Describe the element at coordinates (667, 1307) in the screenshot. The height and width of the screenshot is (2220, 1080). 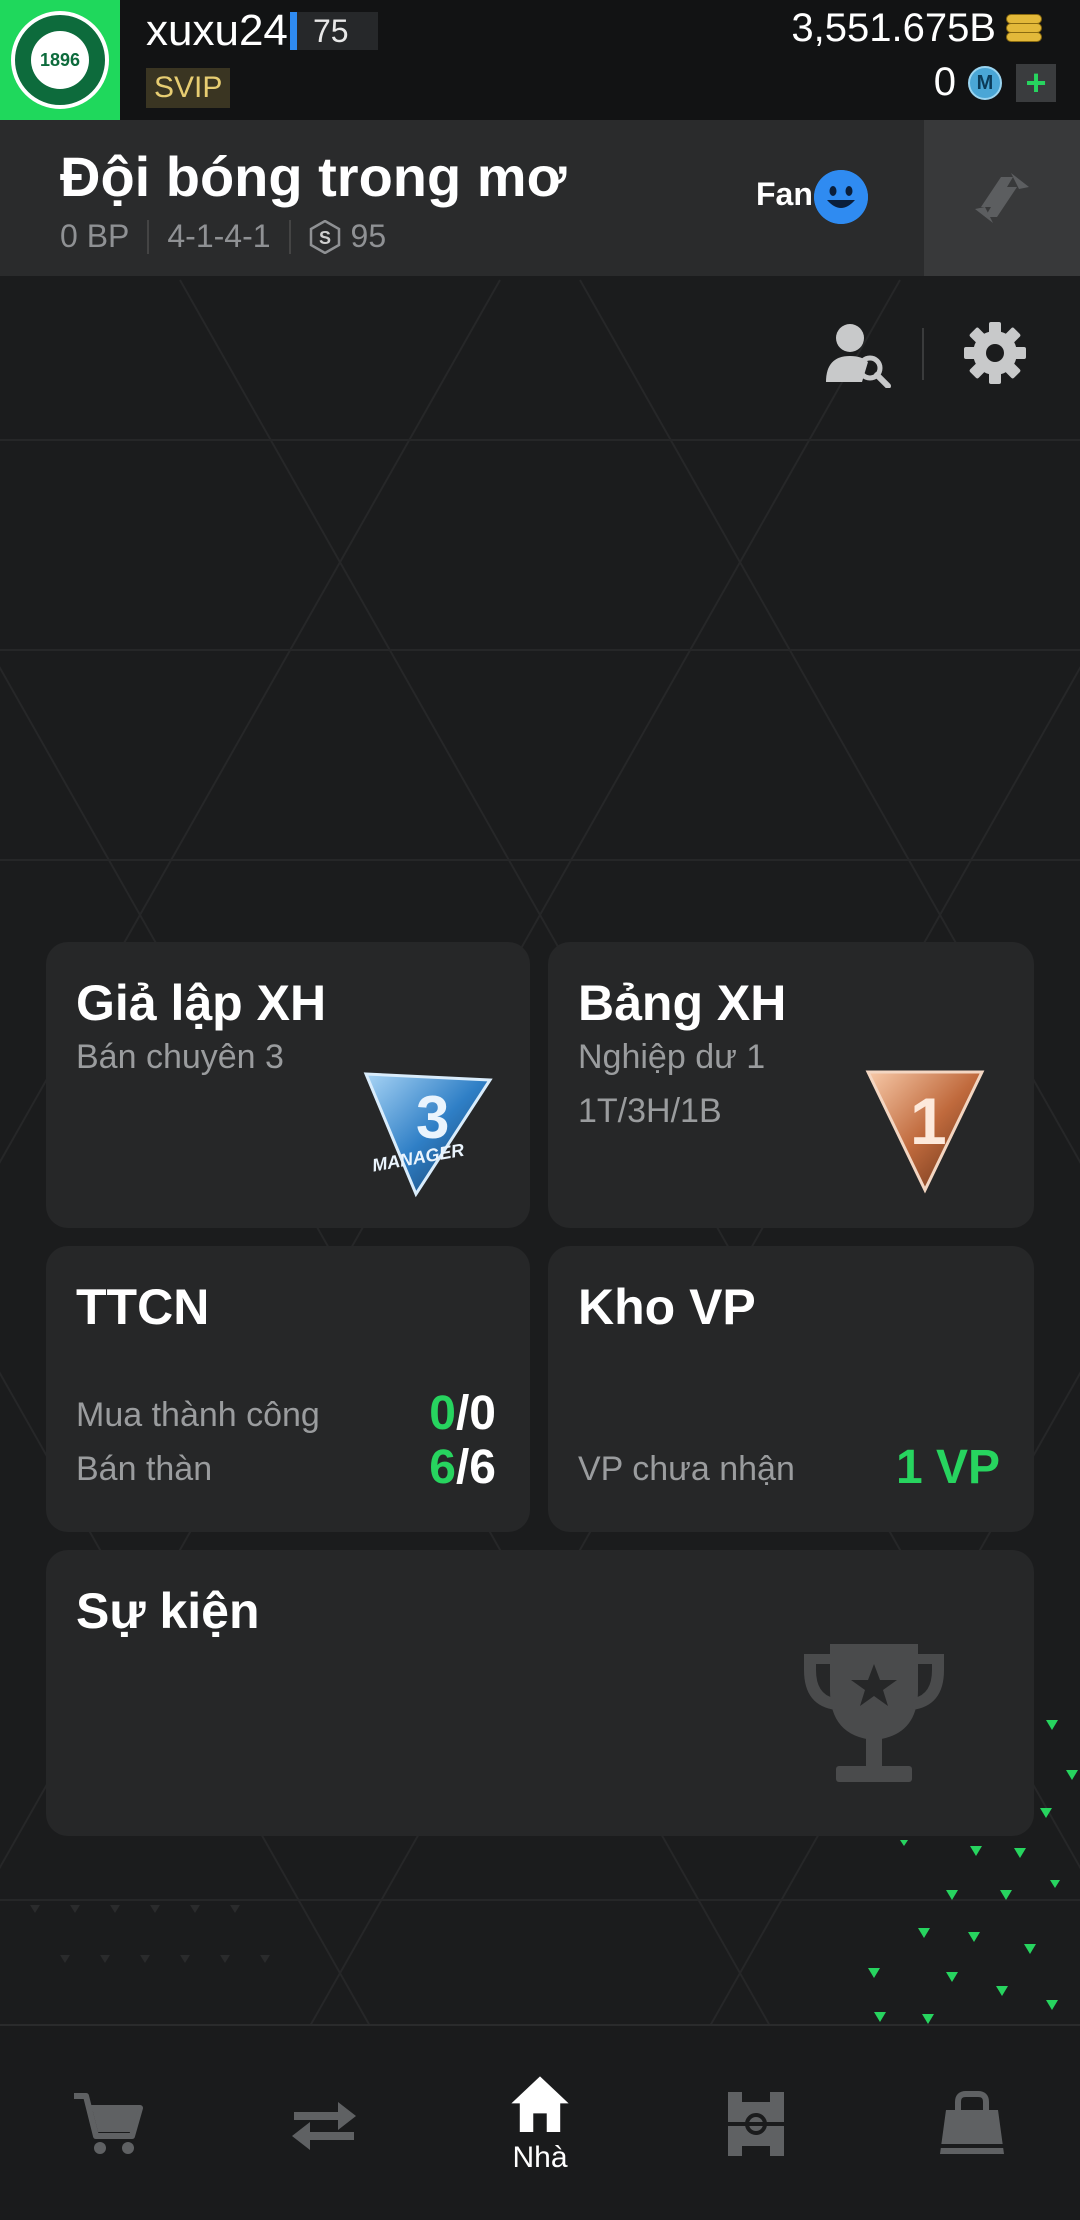
I see `card-title: Kho VP` at that location.